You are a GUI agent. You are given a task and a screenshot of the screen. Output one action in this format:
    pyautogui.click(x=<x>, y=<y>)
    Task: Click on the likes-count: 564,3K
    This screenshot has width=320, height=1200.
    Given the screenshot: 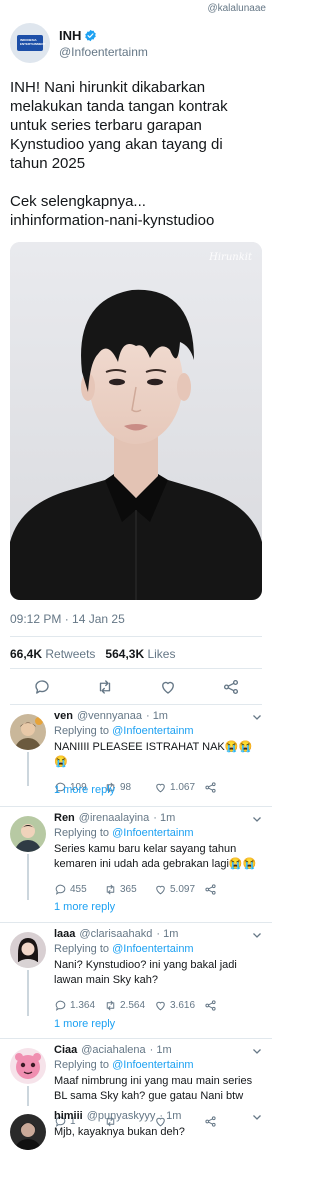 What is the action you would take?
    pyautogui.click(x=124, y=654)
    